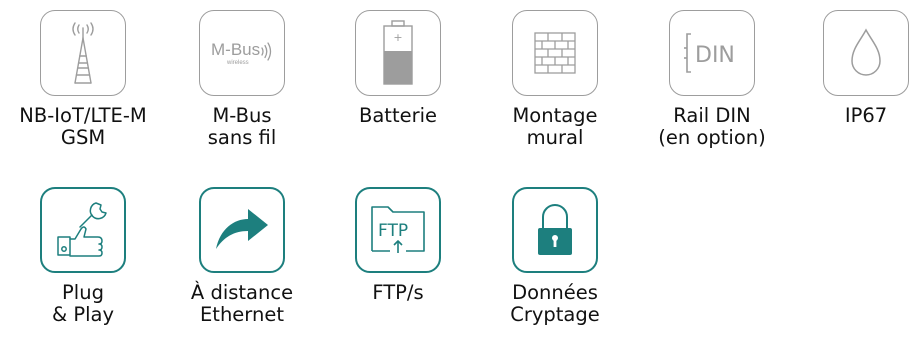 The width and height of the screenshot is (912, 340). I want to click on din-rail-icon: DIN, so click(709, 53).